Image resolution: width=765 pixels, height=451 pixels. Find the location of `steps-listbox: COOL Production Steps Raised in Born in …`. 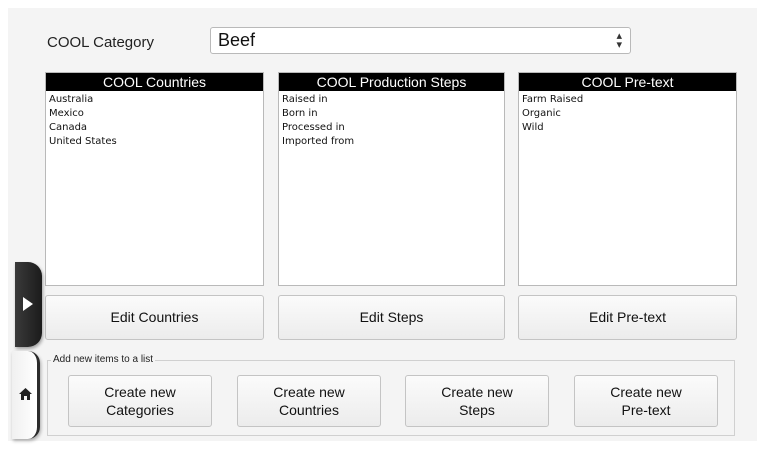

steps-listbox: COOL Production Steps Raised in Born in … is located at coordinates (391, 179).